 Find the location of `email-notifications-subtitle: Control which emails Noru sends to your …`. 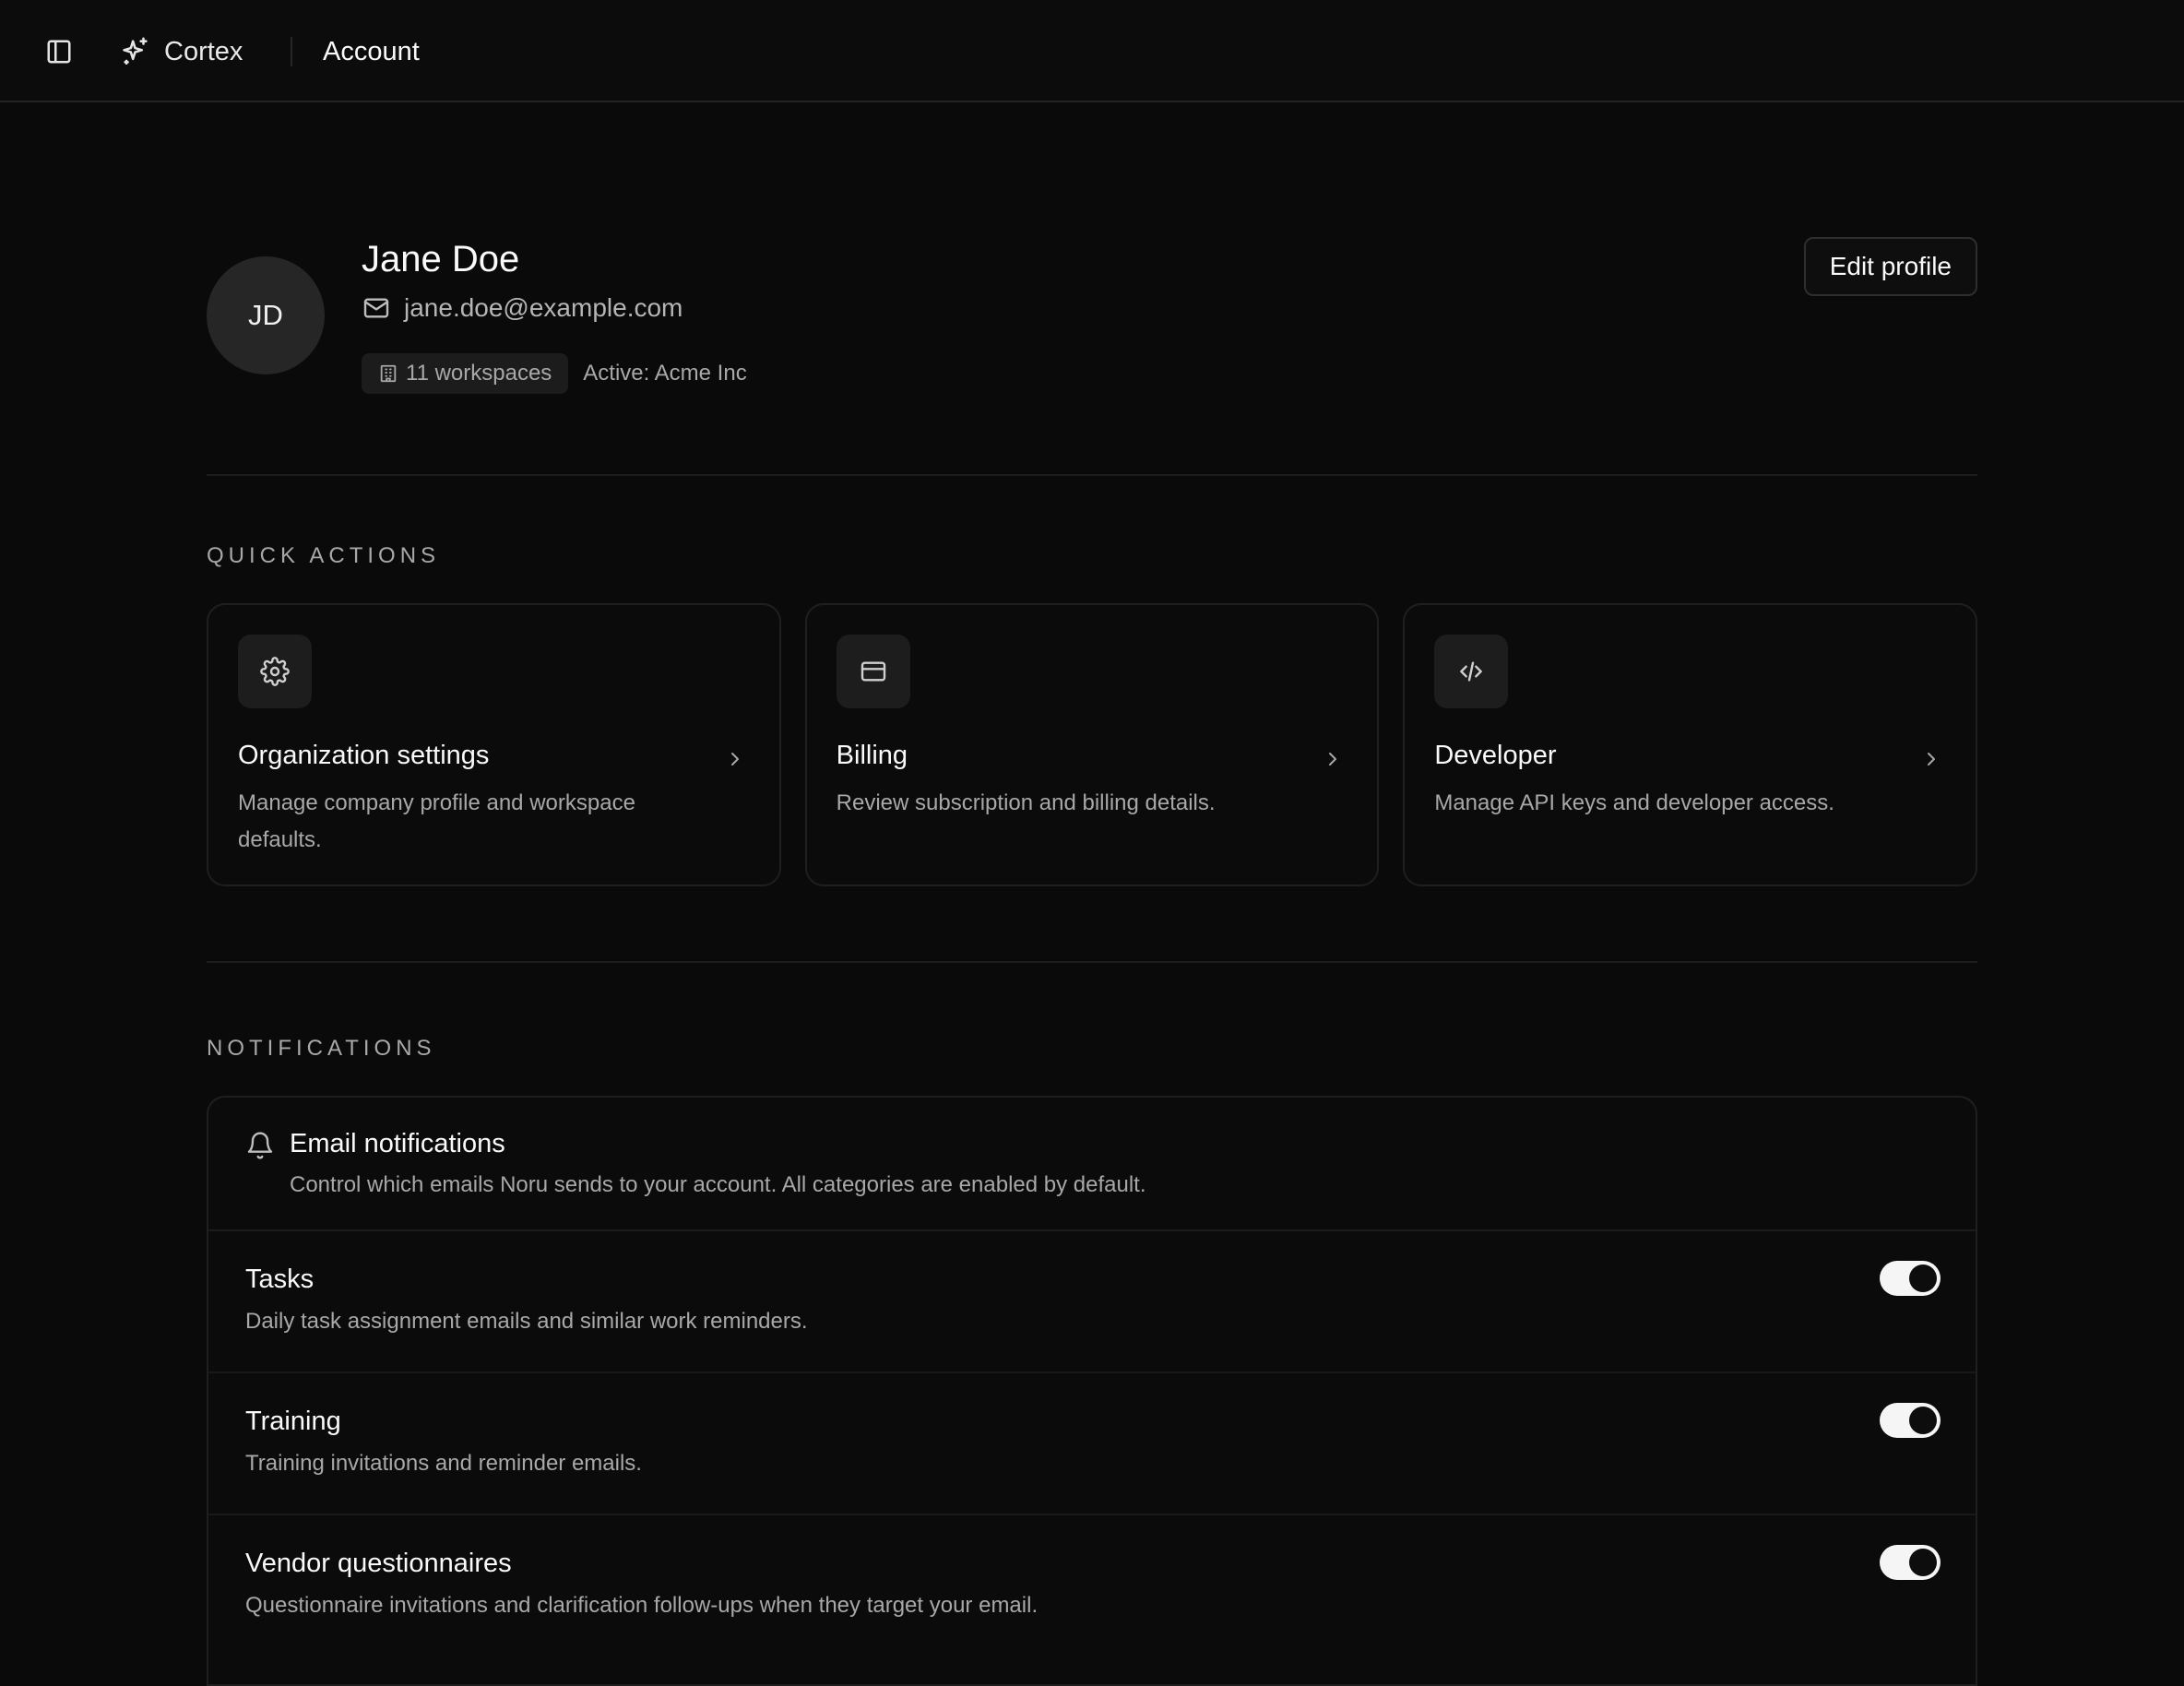

email-notifications-subtitle: Control which emails Noru sends to your … is located at coordinates (718, 1184).